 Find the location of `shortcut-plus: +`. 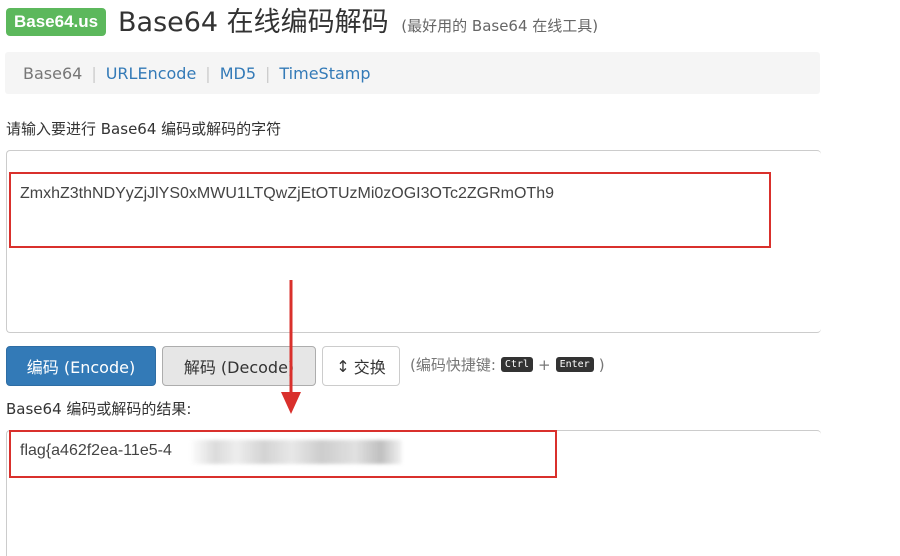

shortcut-plus: + is located at coordinates (544, 364).